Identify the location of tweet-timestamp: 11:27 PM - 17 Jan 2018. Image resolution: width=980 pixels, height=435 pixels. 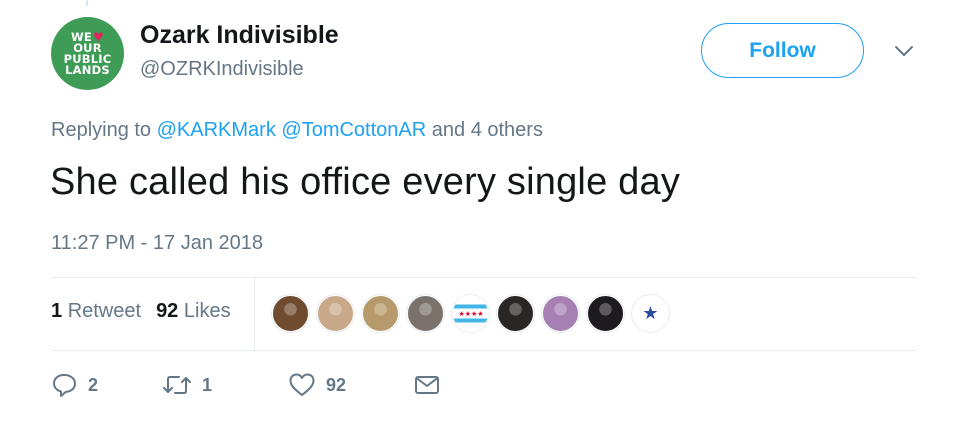
(157, 243).